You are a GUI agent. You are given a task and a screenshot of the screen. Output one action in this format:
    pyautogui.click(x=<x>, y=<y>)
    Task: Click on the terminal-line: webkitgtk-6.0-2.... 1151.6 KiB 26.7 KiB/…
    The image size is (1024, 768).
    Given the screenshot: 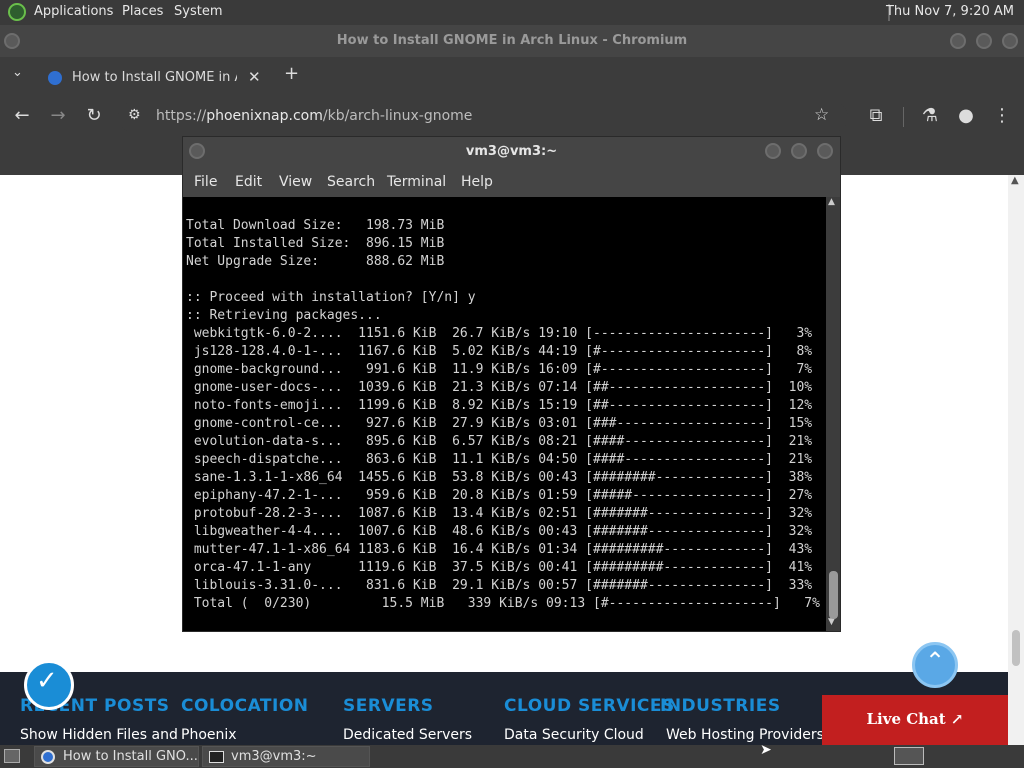 What is the action you would take?
    pyautogui.click(x=499, y=333)
    